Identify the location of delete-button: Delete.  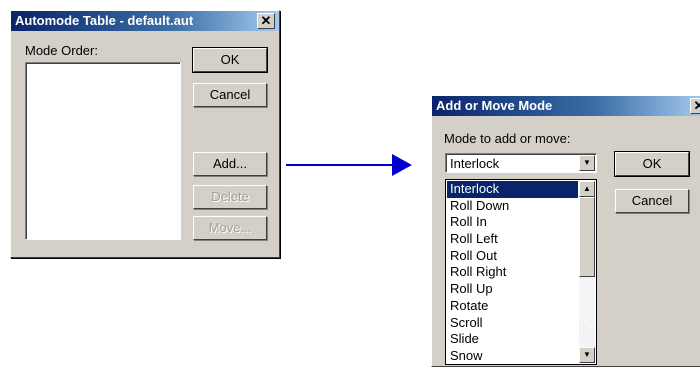
(230, 197).